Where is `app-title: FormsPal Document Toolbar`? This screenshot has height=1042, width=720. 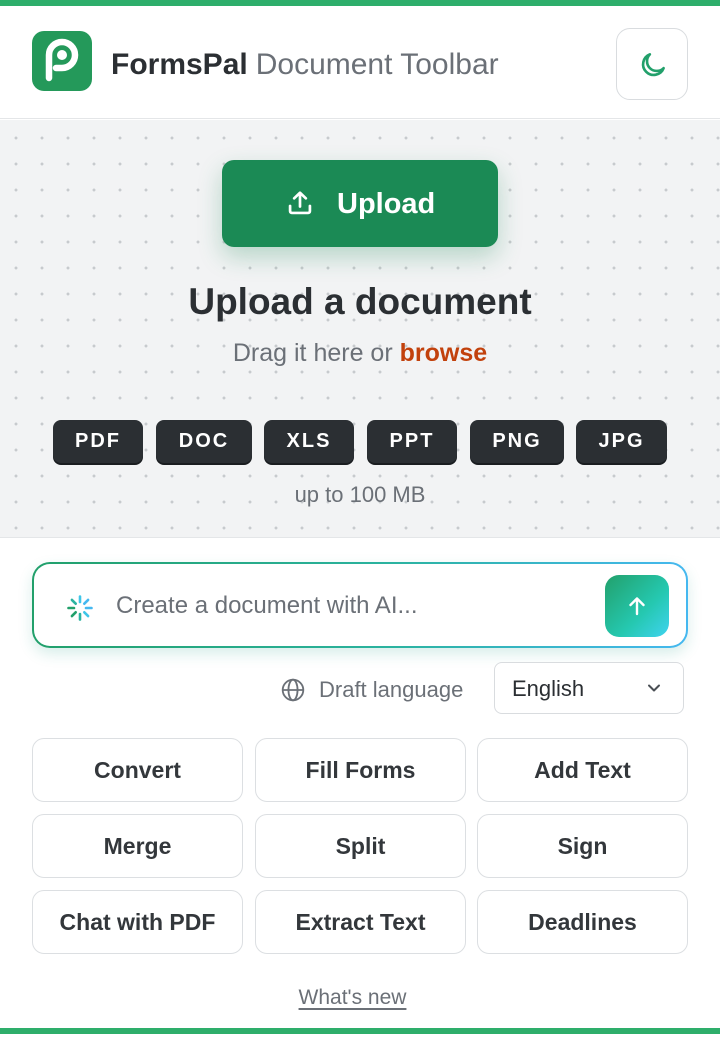 app-title: FormsPal Document Toolbar is located at coordinates (305, 65).